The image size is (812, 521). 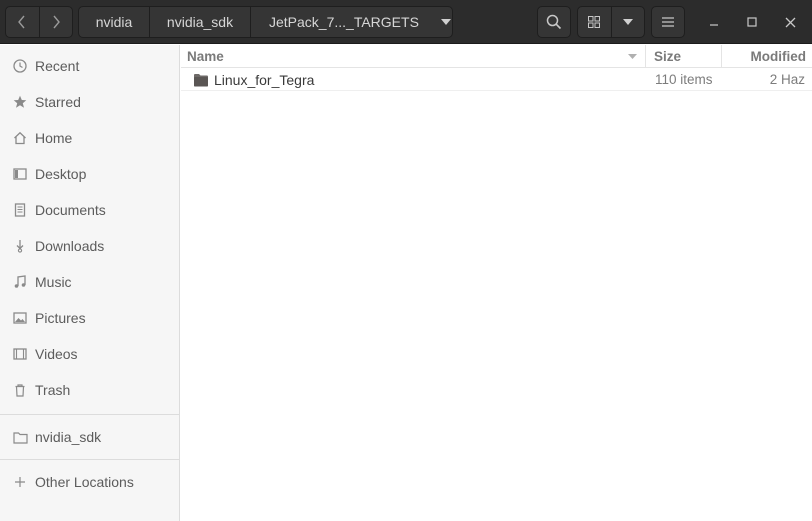 I want to click on music-icon, so click(x=20, y=282).